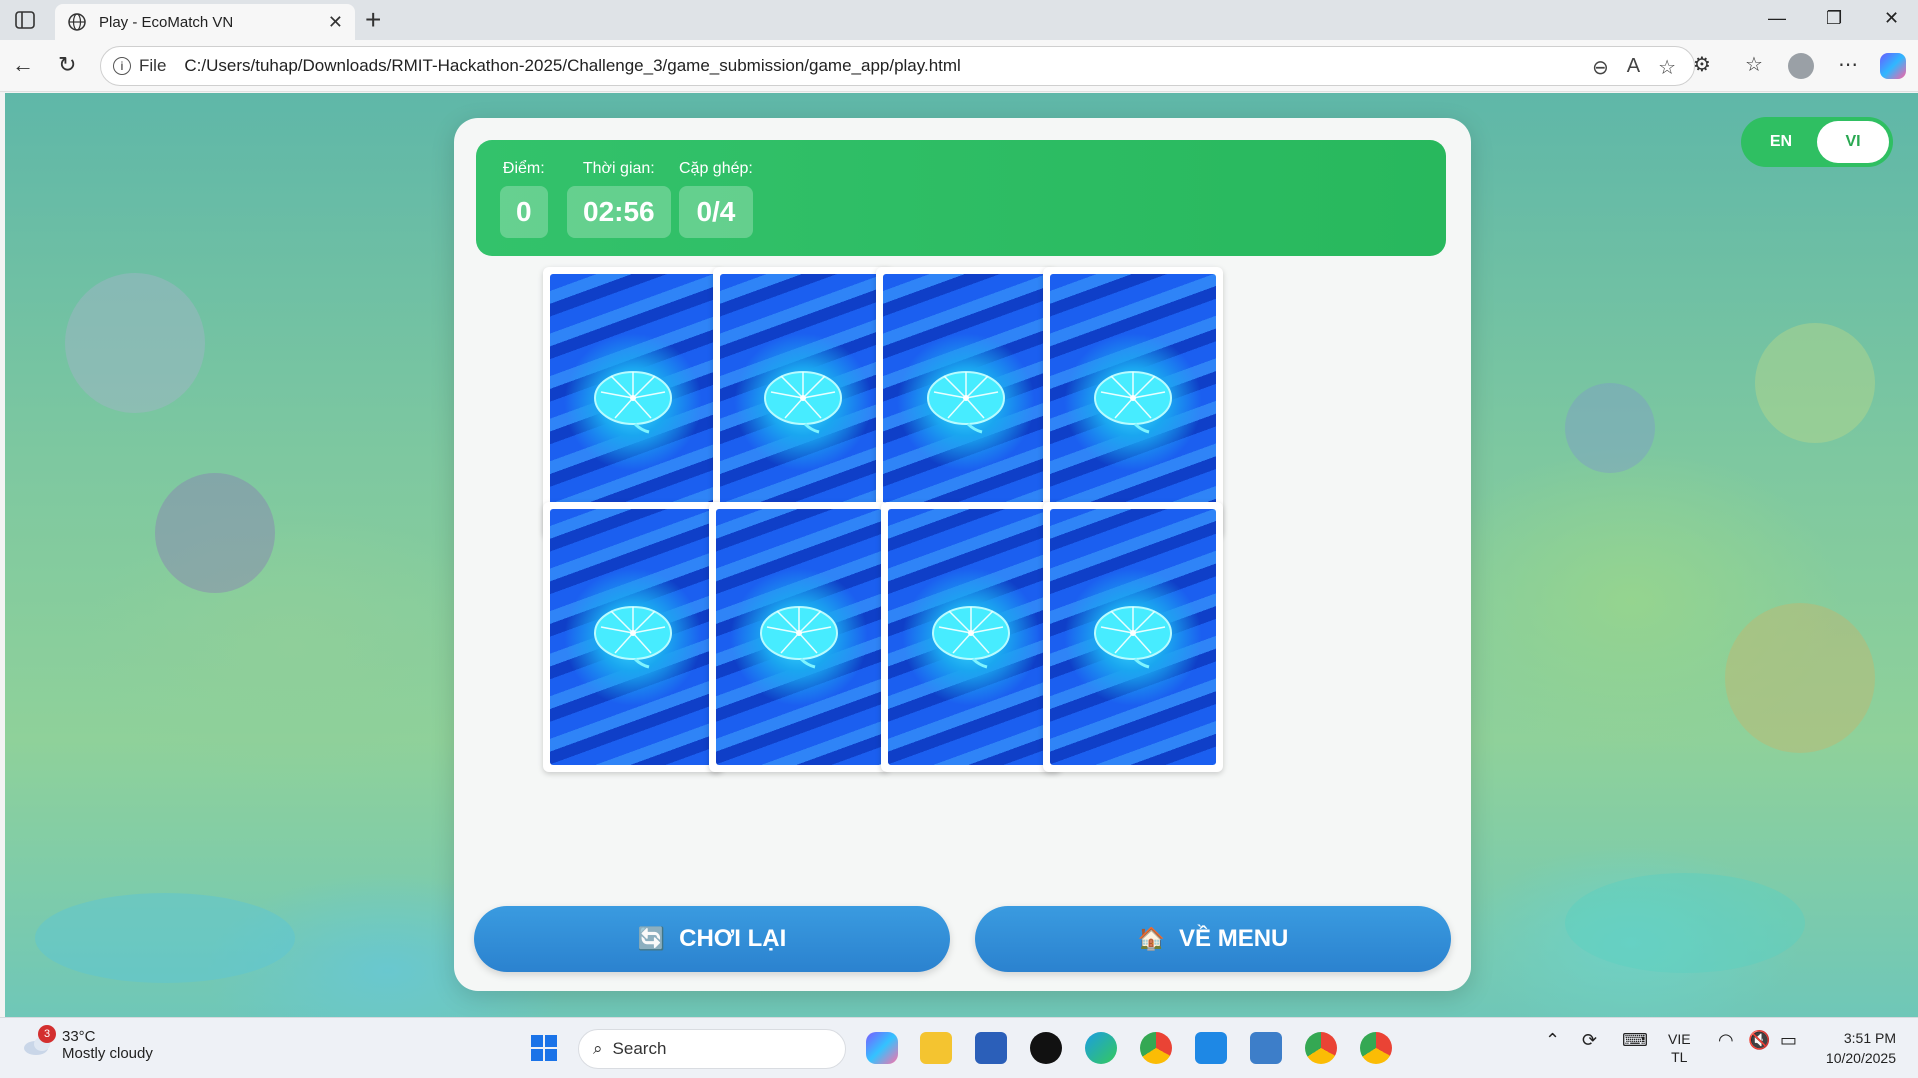  Describe the element at coordinates (1834, 18) in the screenshot. I see `restore-icon: ❐` at that location.